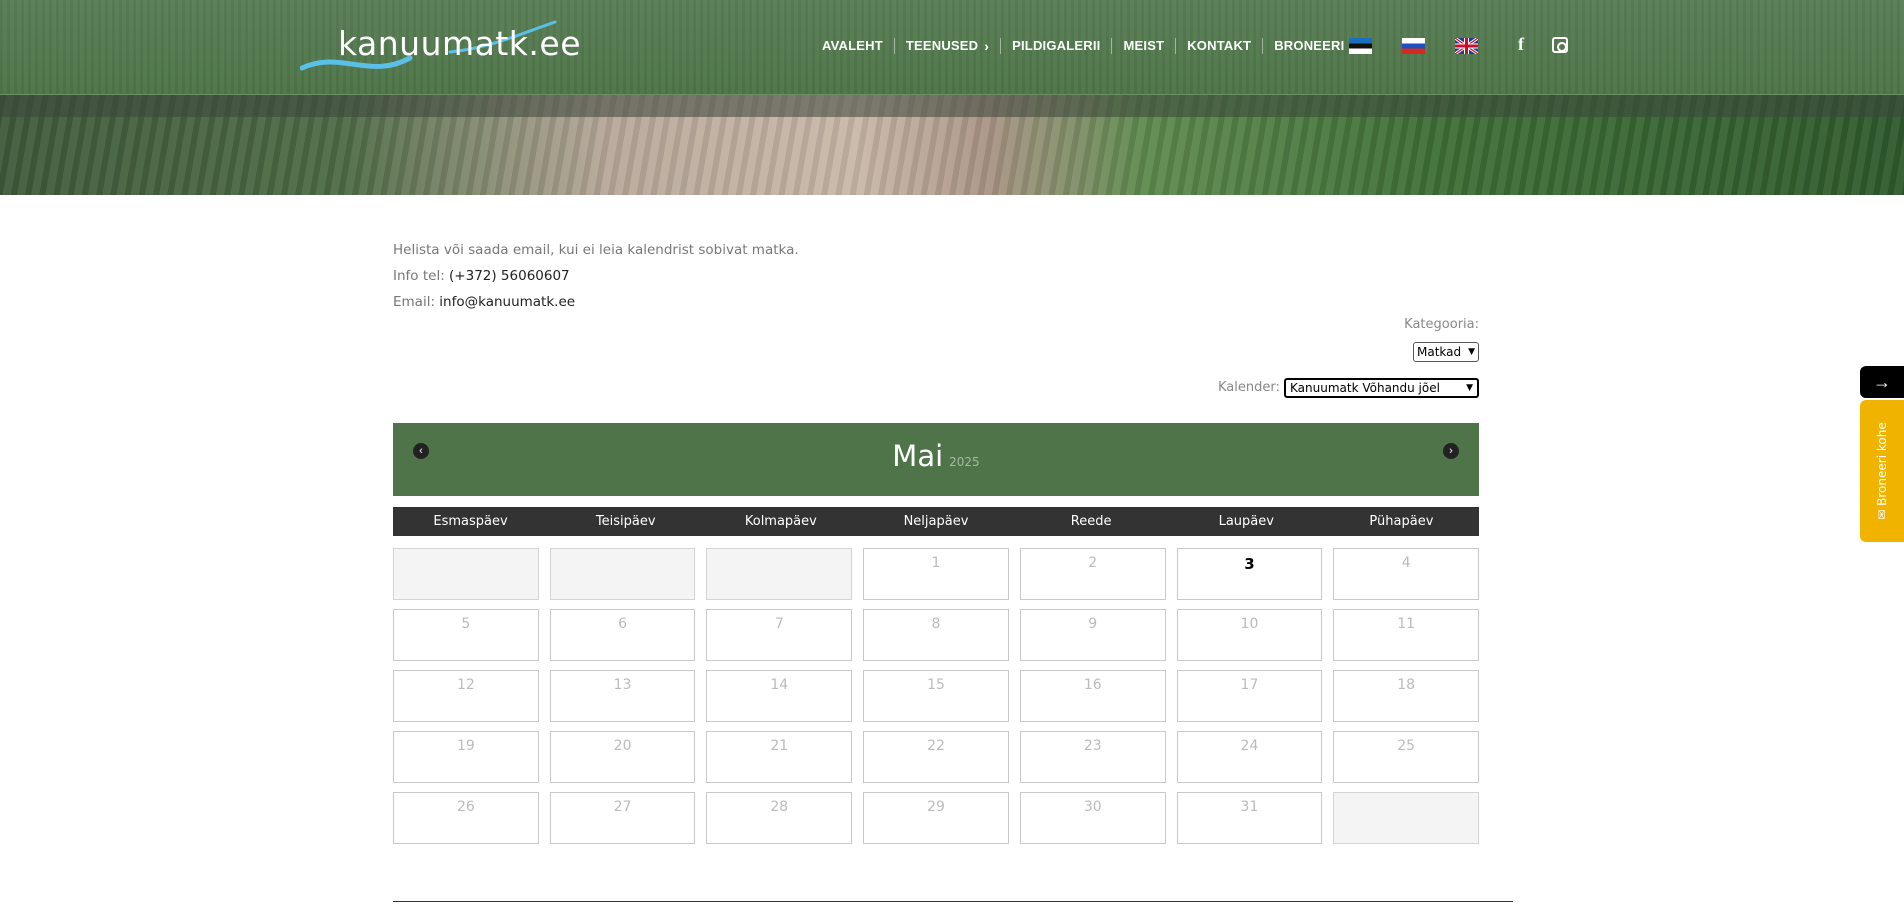 The height and width of the screenshot is (910, 1904). What do you see at coordinates (1249, 574) in the screenshot?
I see `calendar-day-cell: 3` at bounding box center [1249, 574].